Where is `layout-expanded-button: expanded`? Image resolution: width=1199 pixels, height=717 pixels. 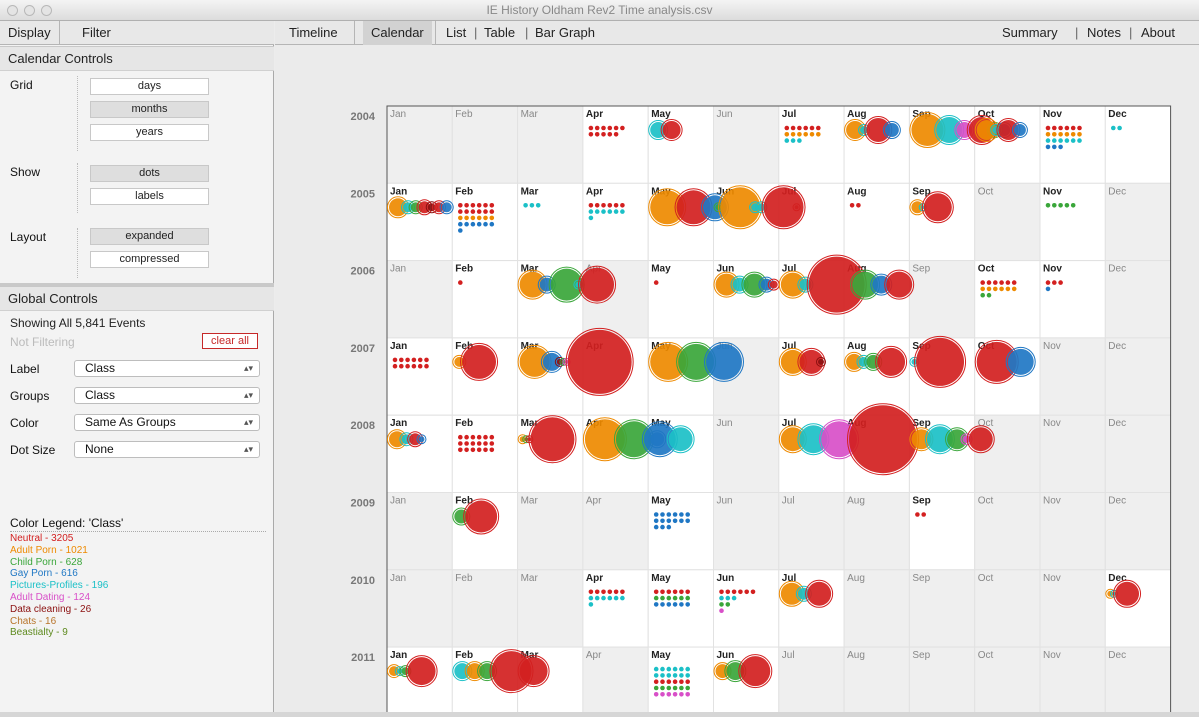
layout-expanded-button: expanded is located at coordinates (149, 236).